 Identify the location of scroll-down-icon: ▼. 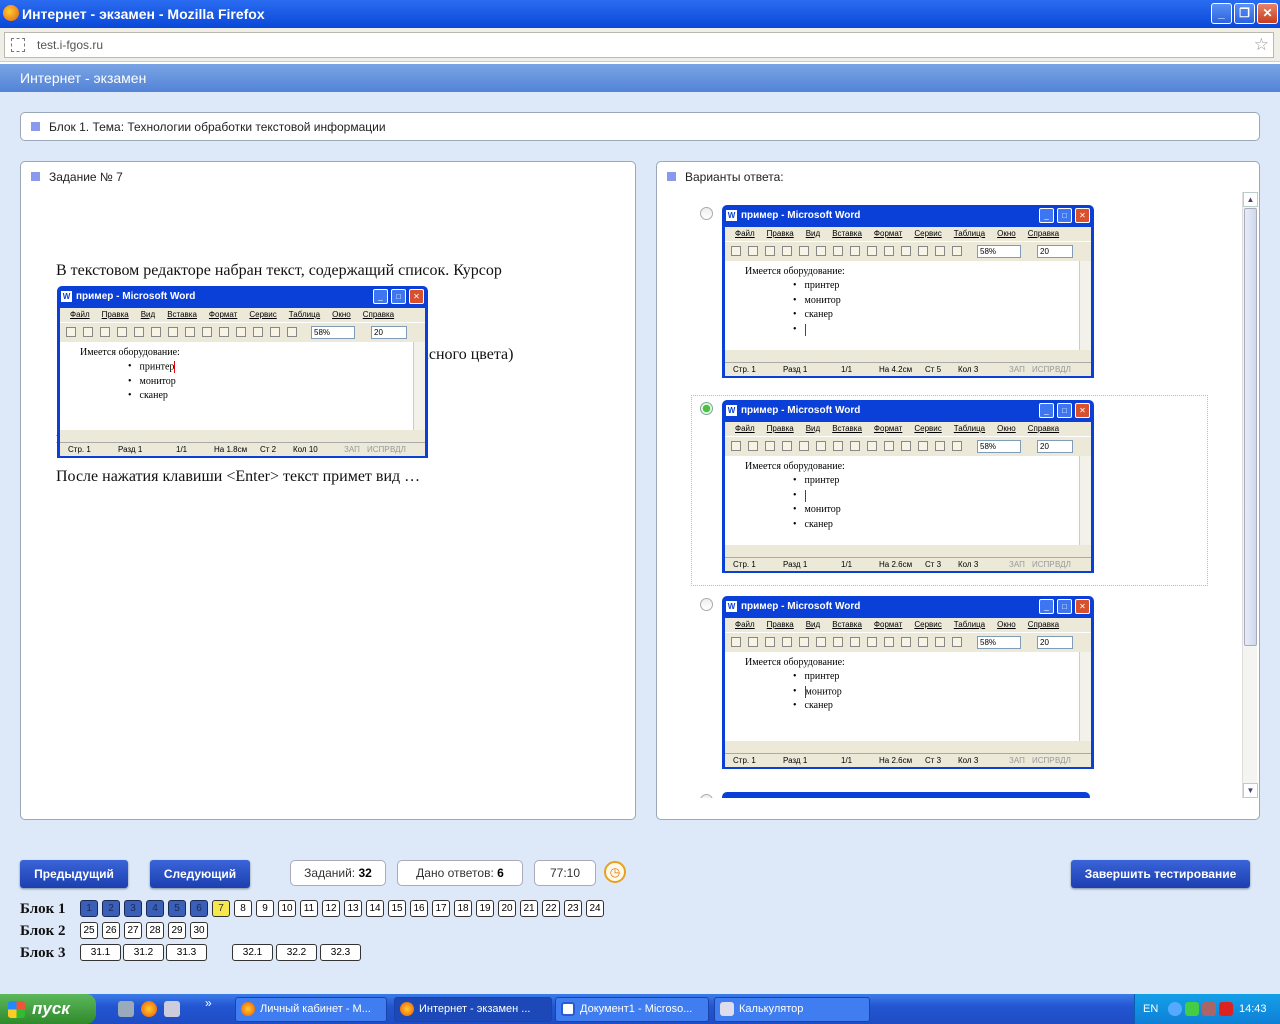
(1250, 790).